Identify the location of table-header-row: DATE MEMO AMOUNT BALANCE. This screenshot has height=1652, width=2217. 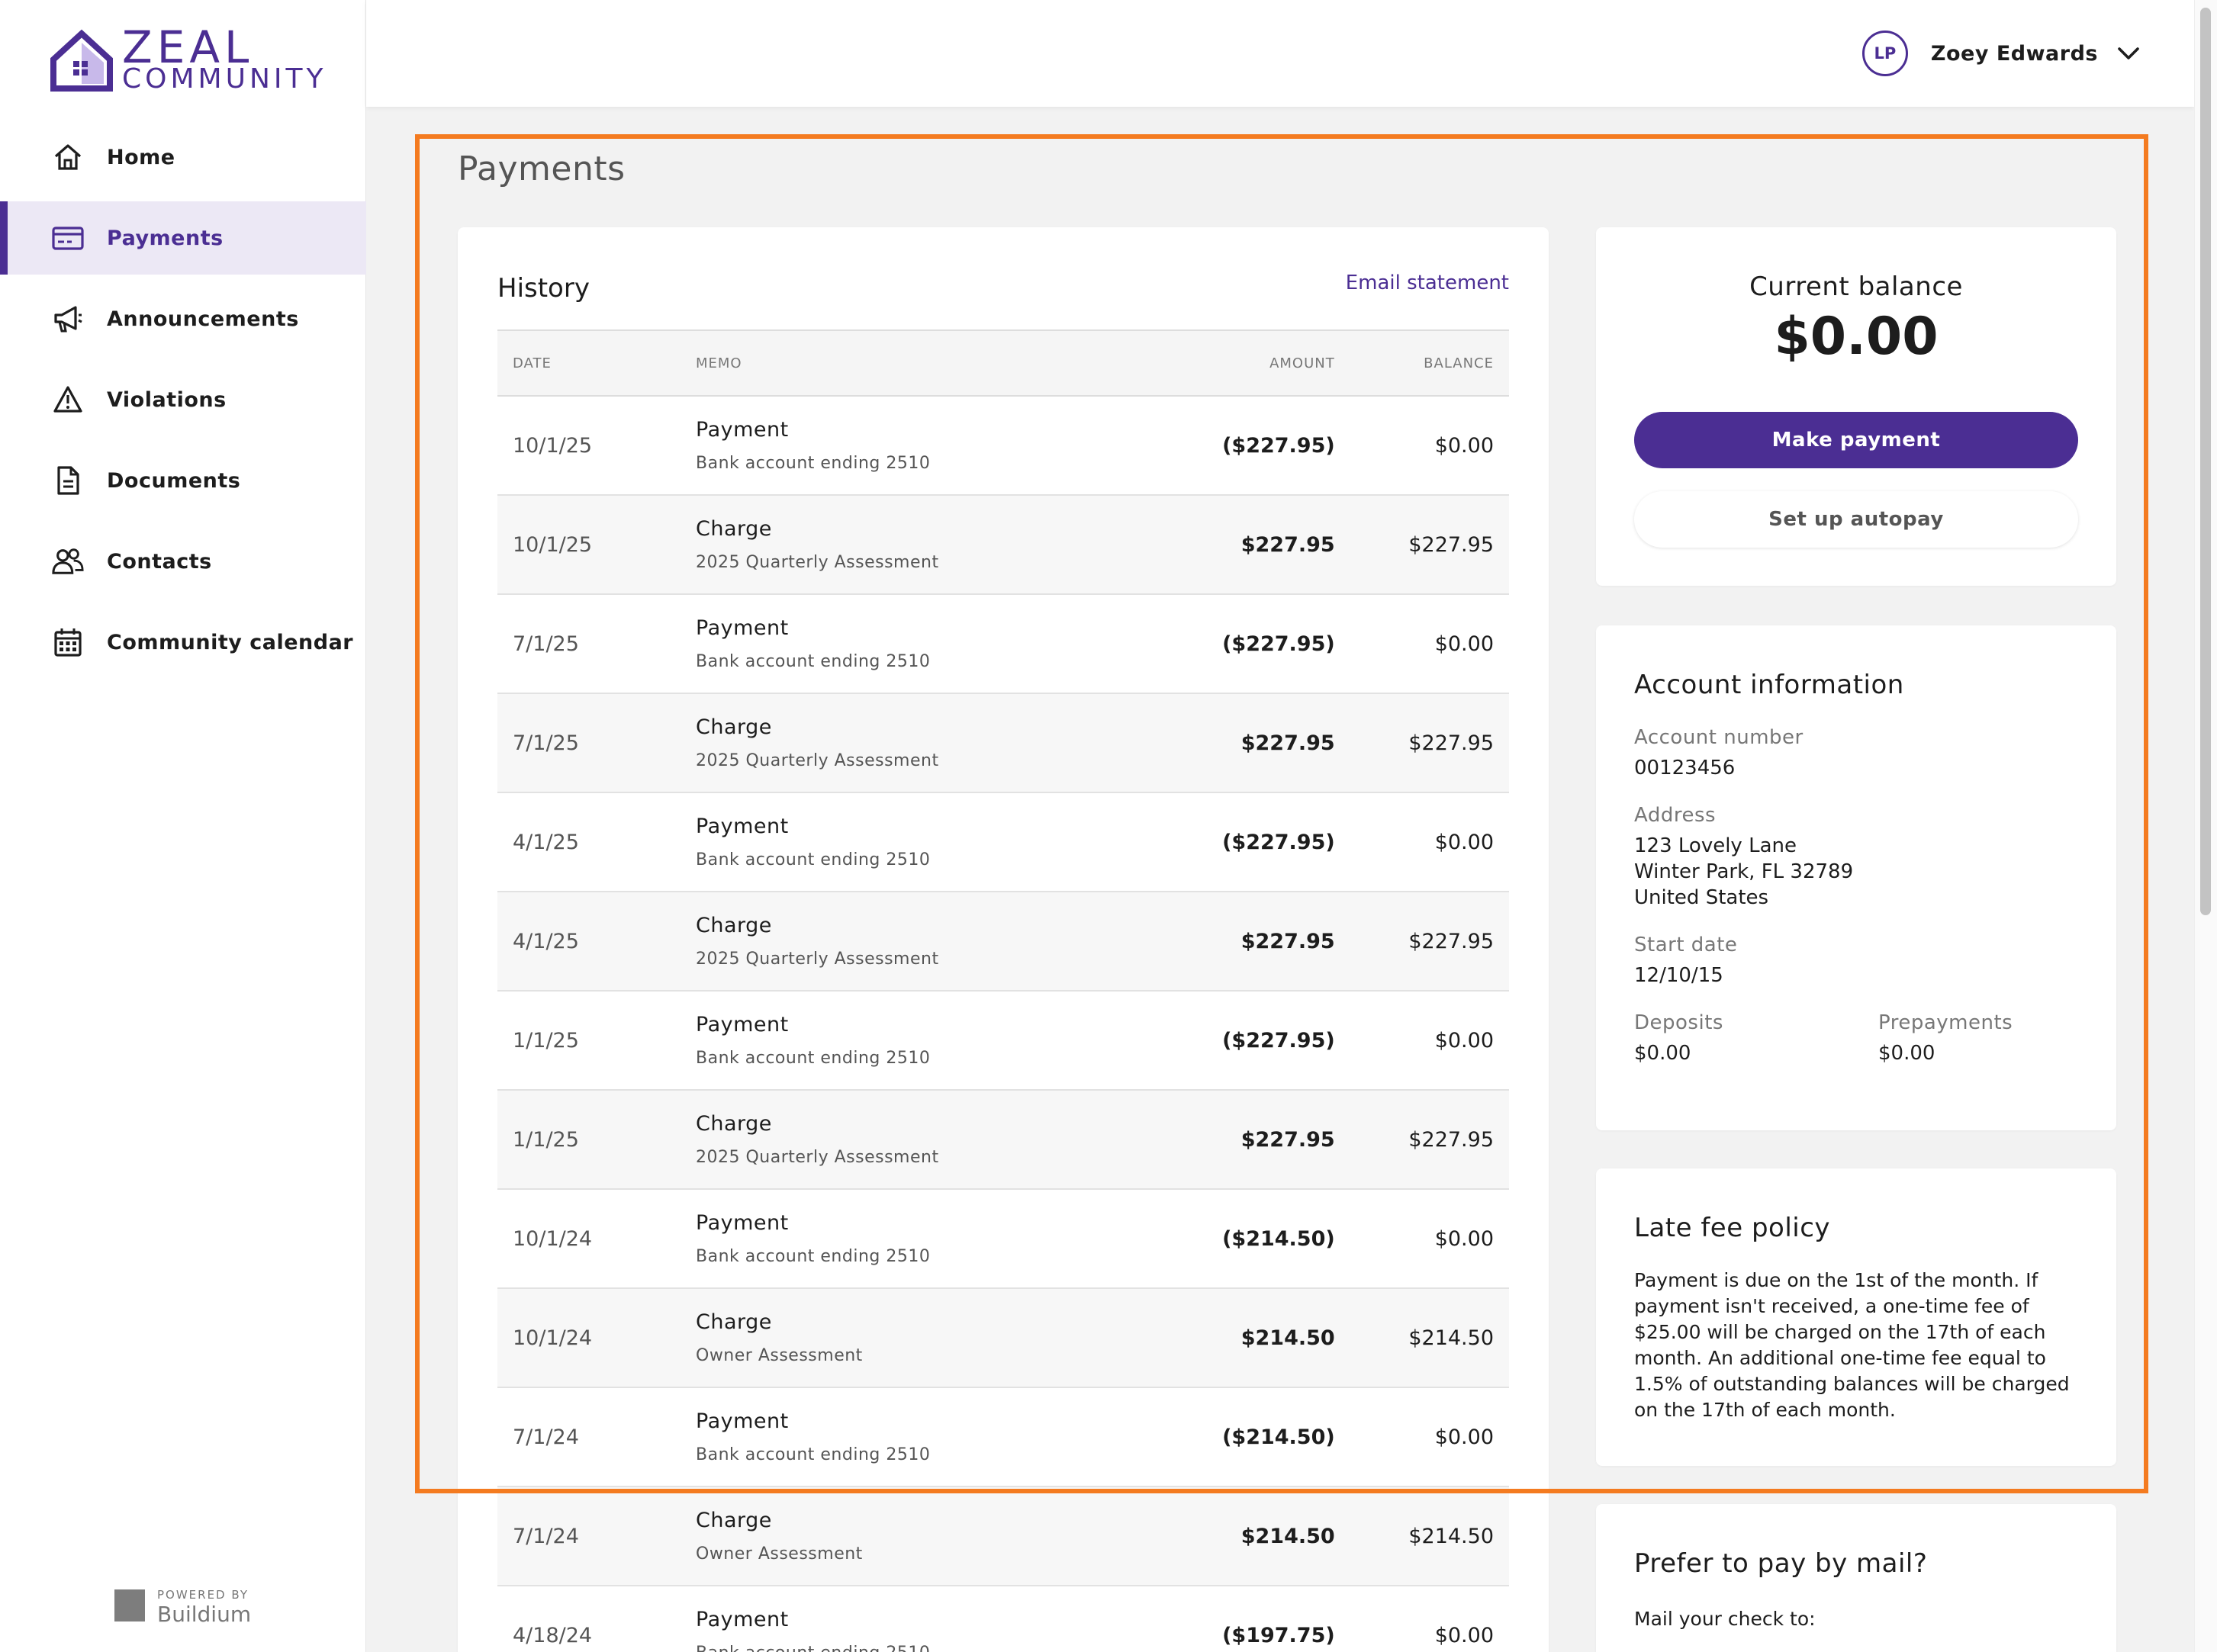
(1003, 363).